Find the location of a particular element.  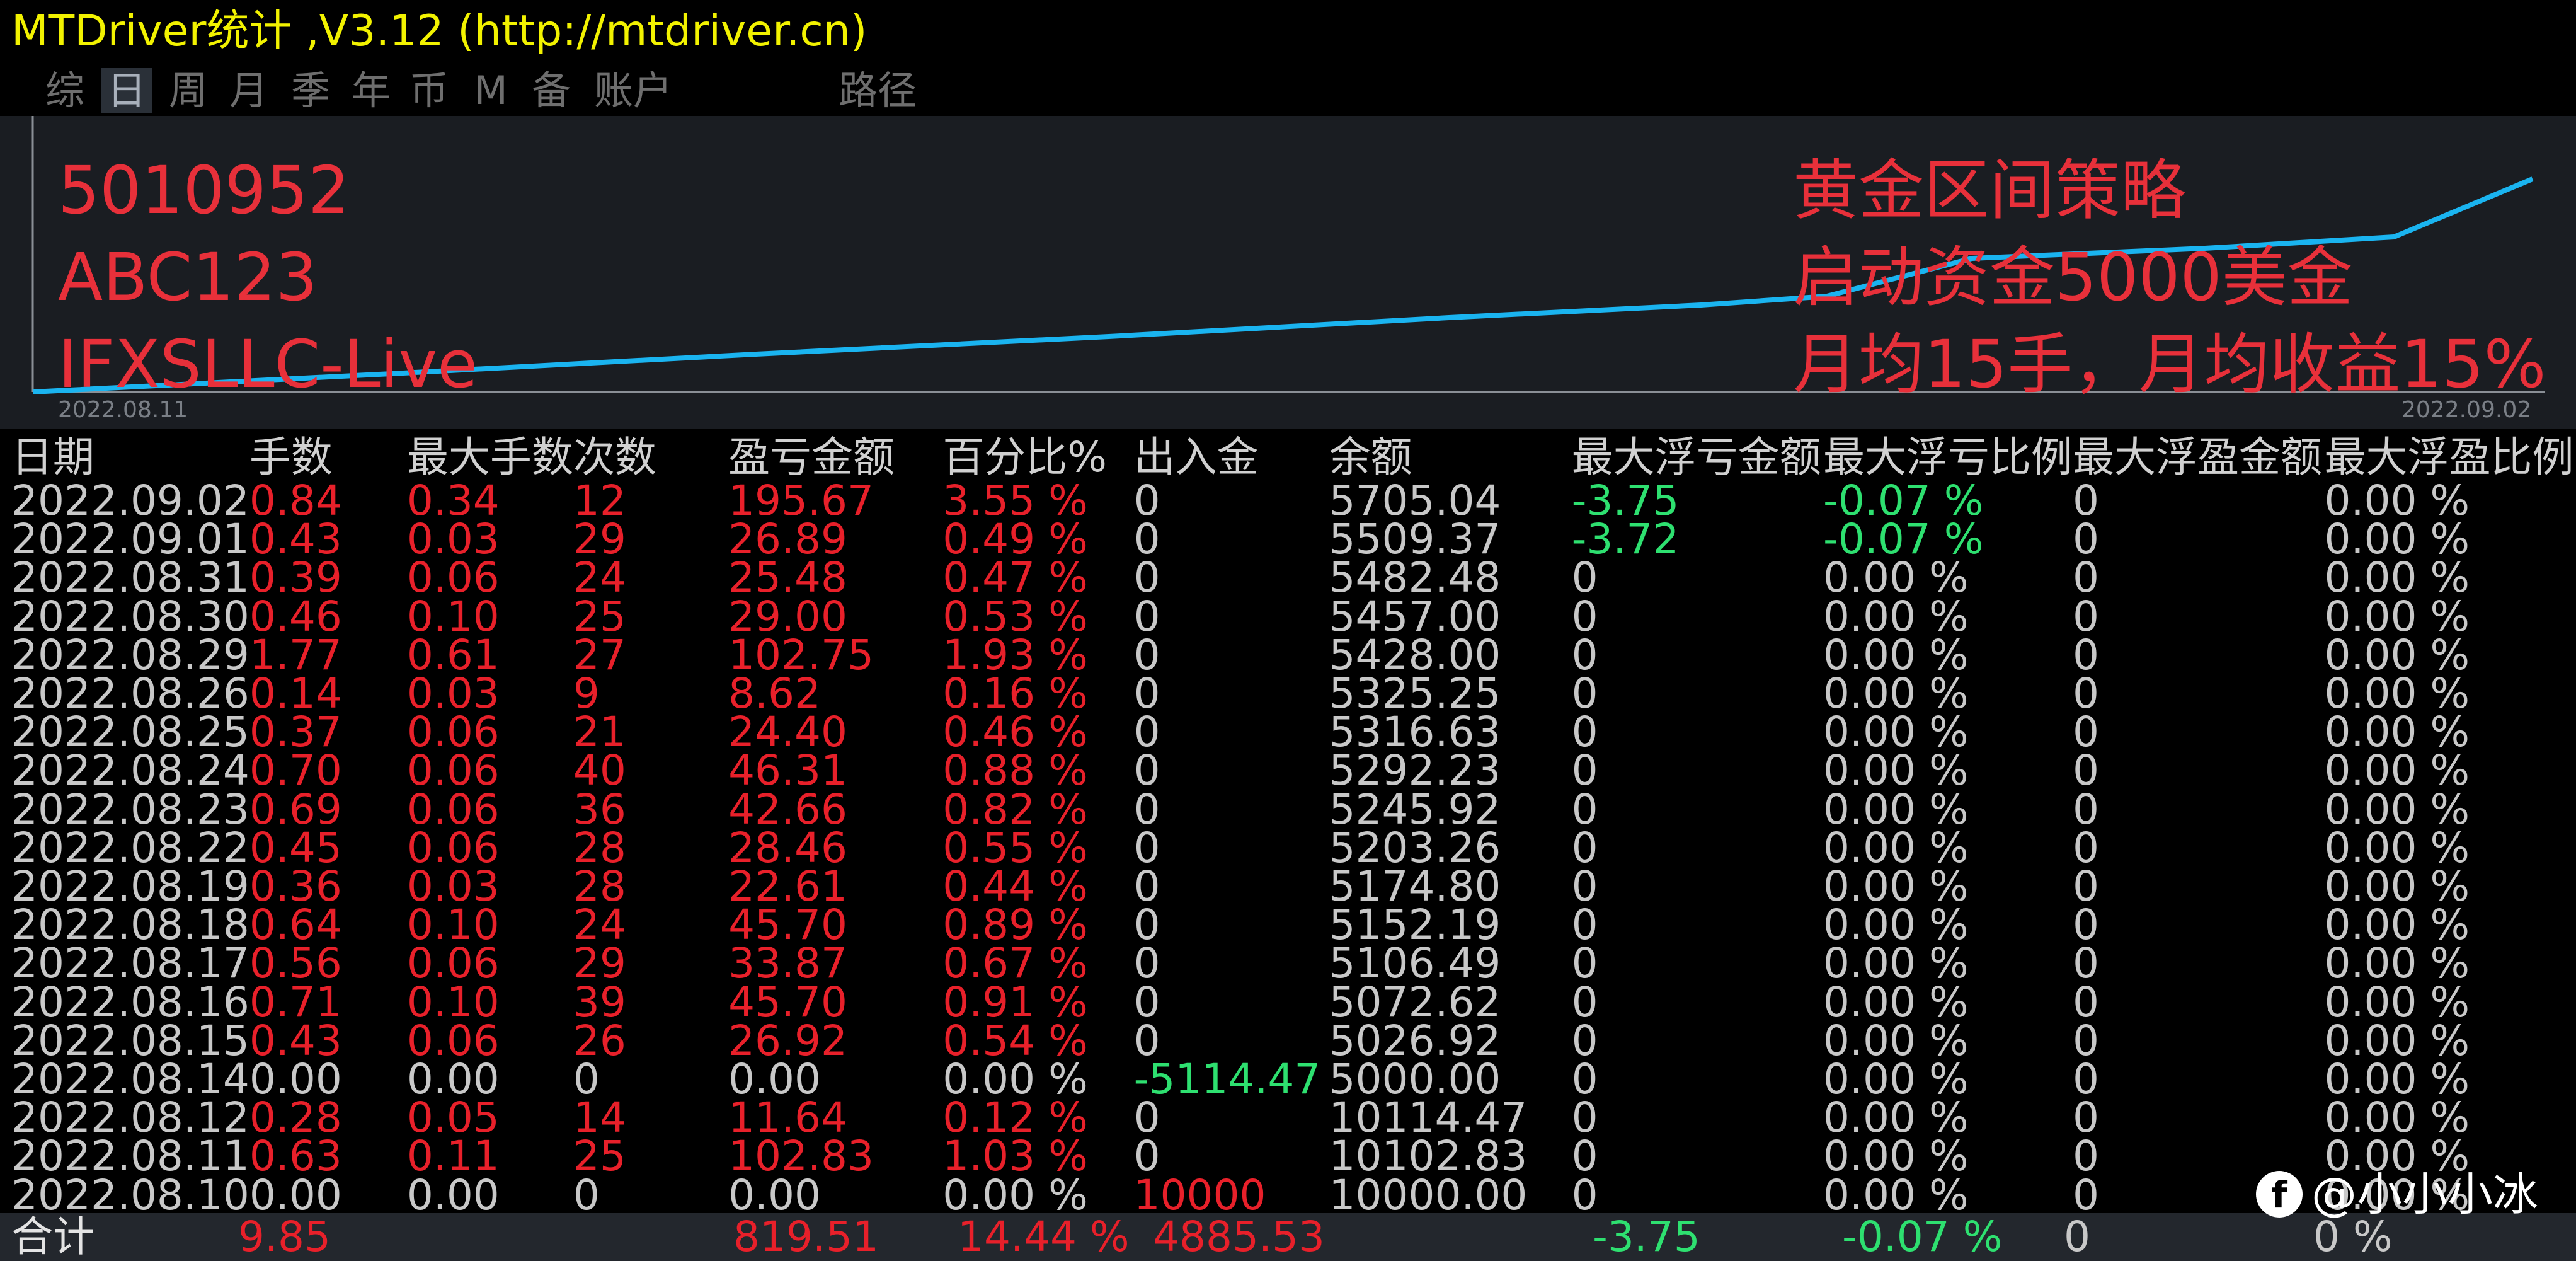

column-header: 余额 is located at coordinates (1451, 457).